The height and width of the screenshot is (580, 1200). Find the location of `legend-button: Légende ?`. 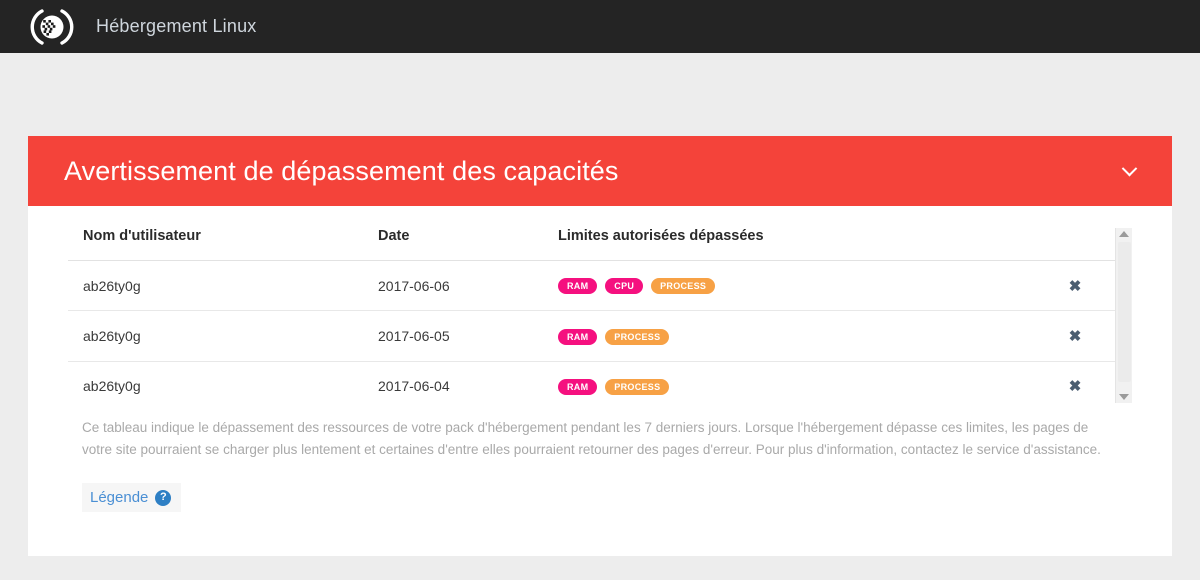

legend-button: Légende ? is located at coordinates (132, 497).